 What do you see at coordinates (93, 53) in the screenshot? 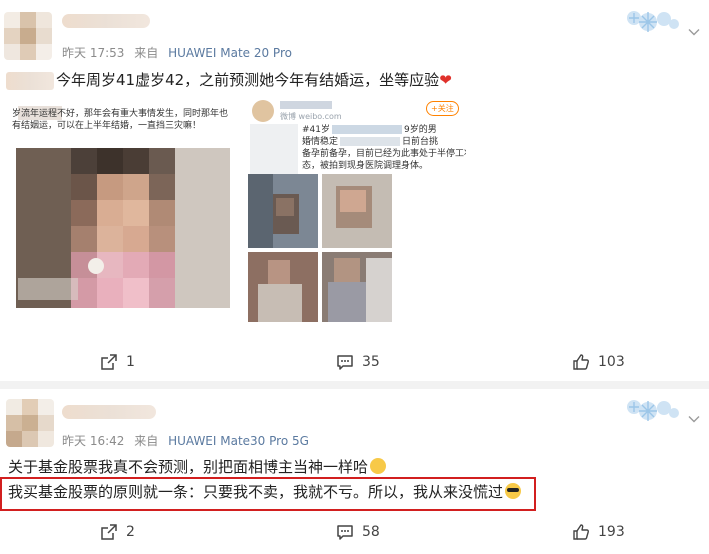
I see `post-time: 昨天 17:53` at bounding box center [93, 53].